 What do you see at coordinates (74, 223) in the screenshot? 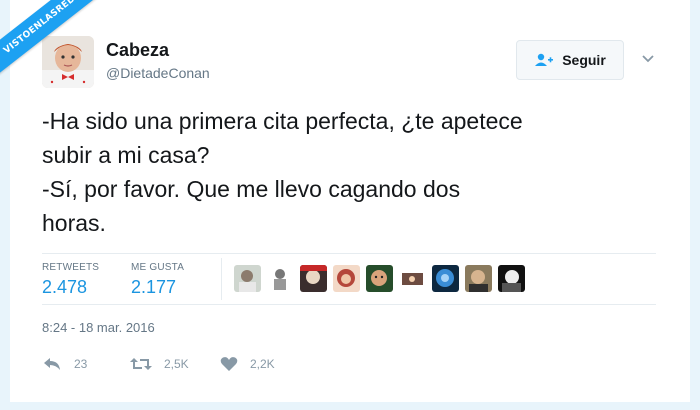
I see `tweet-line: horas.` at bounding box center [74, 223].